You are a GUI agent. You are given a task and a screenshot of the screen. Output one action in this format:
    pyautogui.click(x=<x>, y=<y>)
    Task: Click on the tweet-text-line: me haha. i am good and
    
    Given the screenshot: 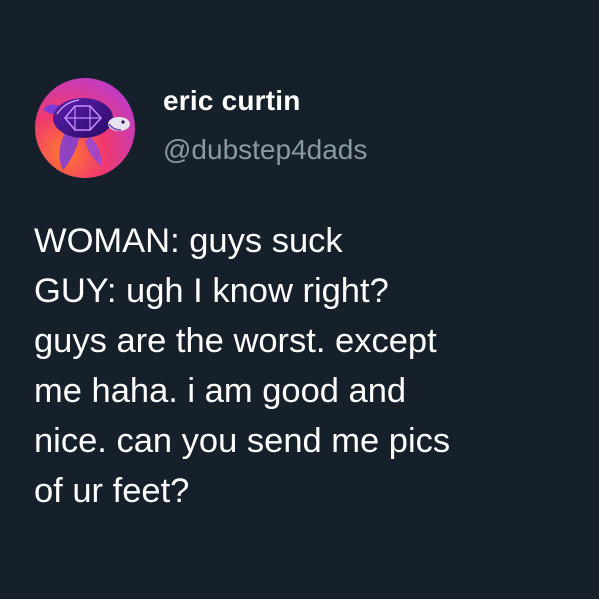 What is the action you would take?
    pyautogui.click(x=220, y=391)
    